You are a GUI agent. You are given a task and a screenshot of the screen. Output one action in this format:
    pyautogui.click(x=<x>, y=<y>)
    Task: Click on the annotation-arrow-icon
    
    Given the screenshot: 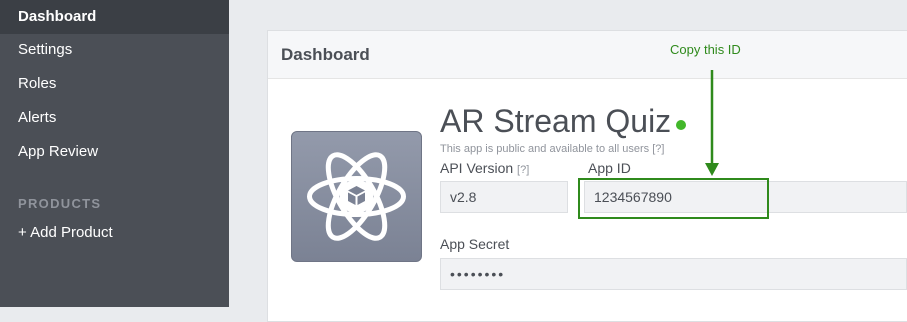 What is the action you would take?
    pyautogui.click(x=712, y=123)
    